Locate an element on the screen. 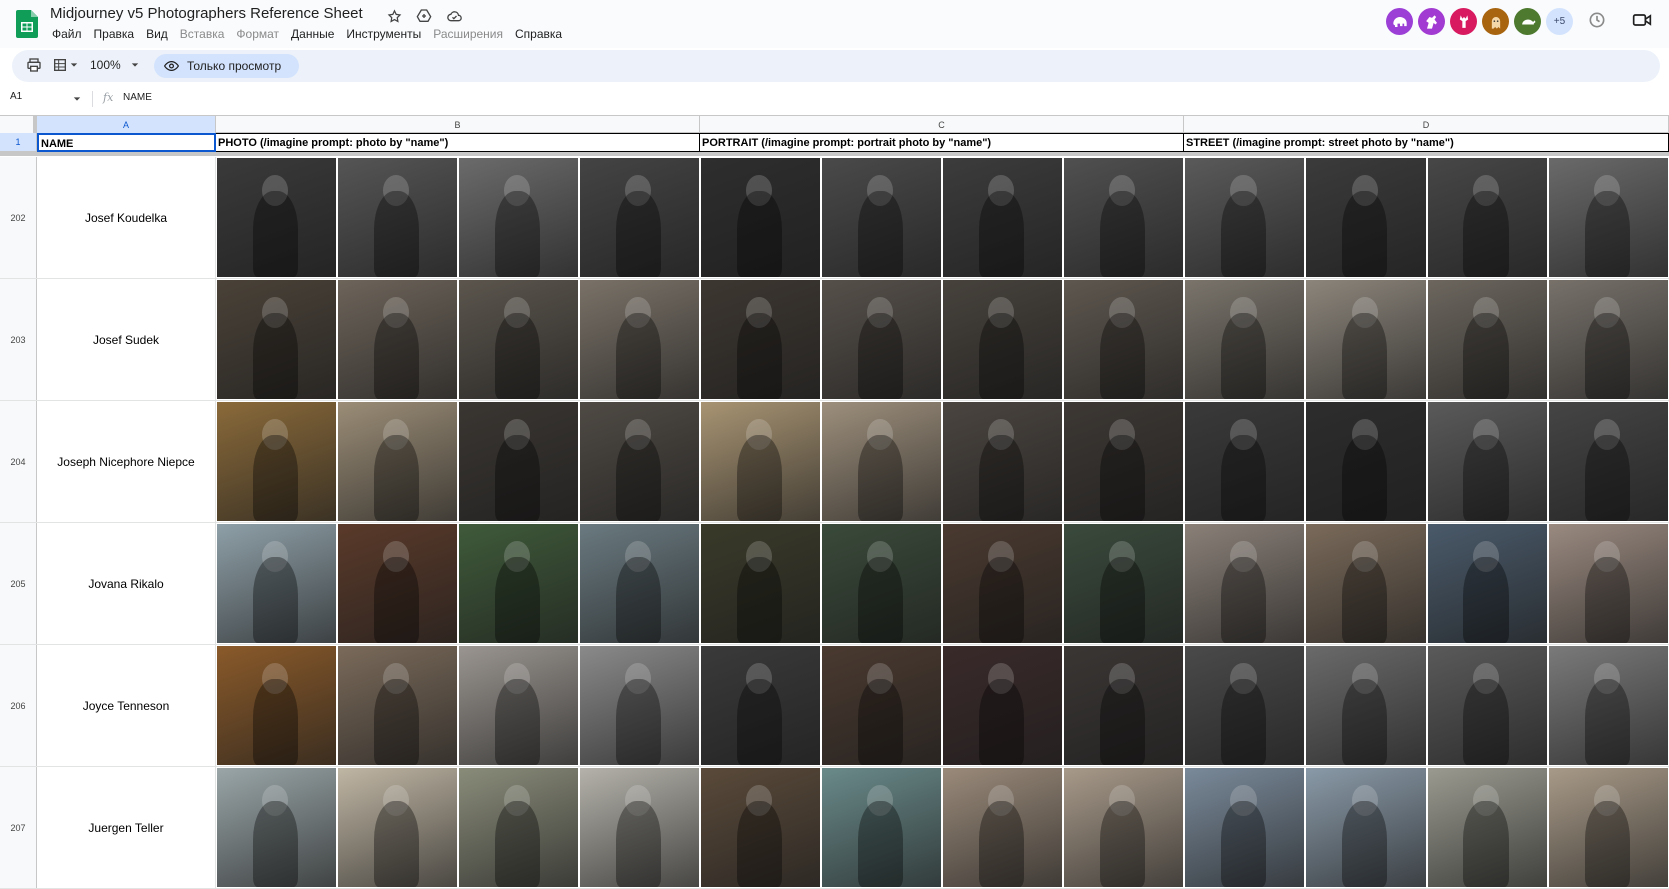 This screenshot has width=1669, height=889. row-header: 206 is located at coordinates (18, 705).